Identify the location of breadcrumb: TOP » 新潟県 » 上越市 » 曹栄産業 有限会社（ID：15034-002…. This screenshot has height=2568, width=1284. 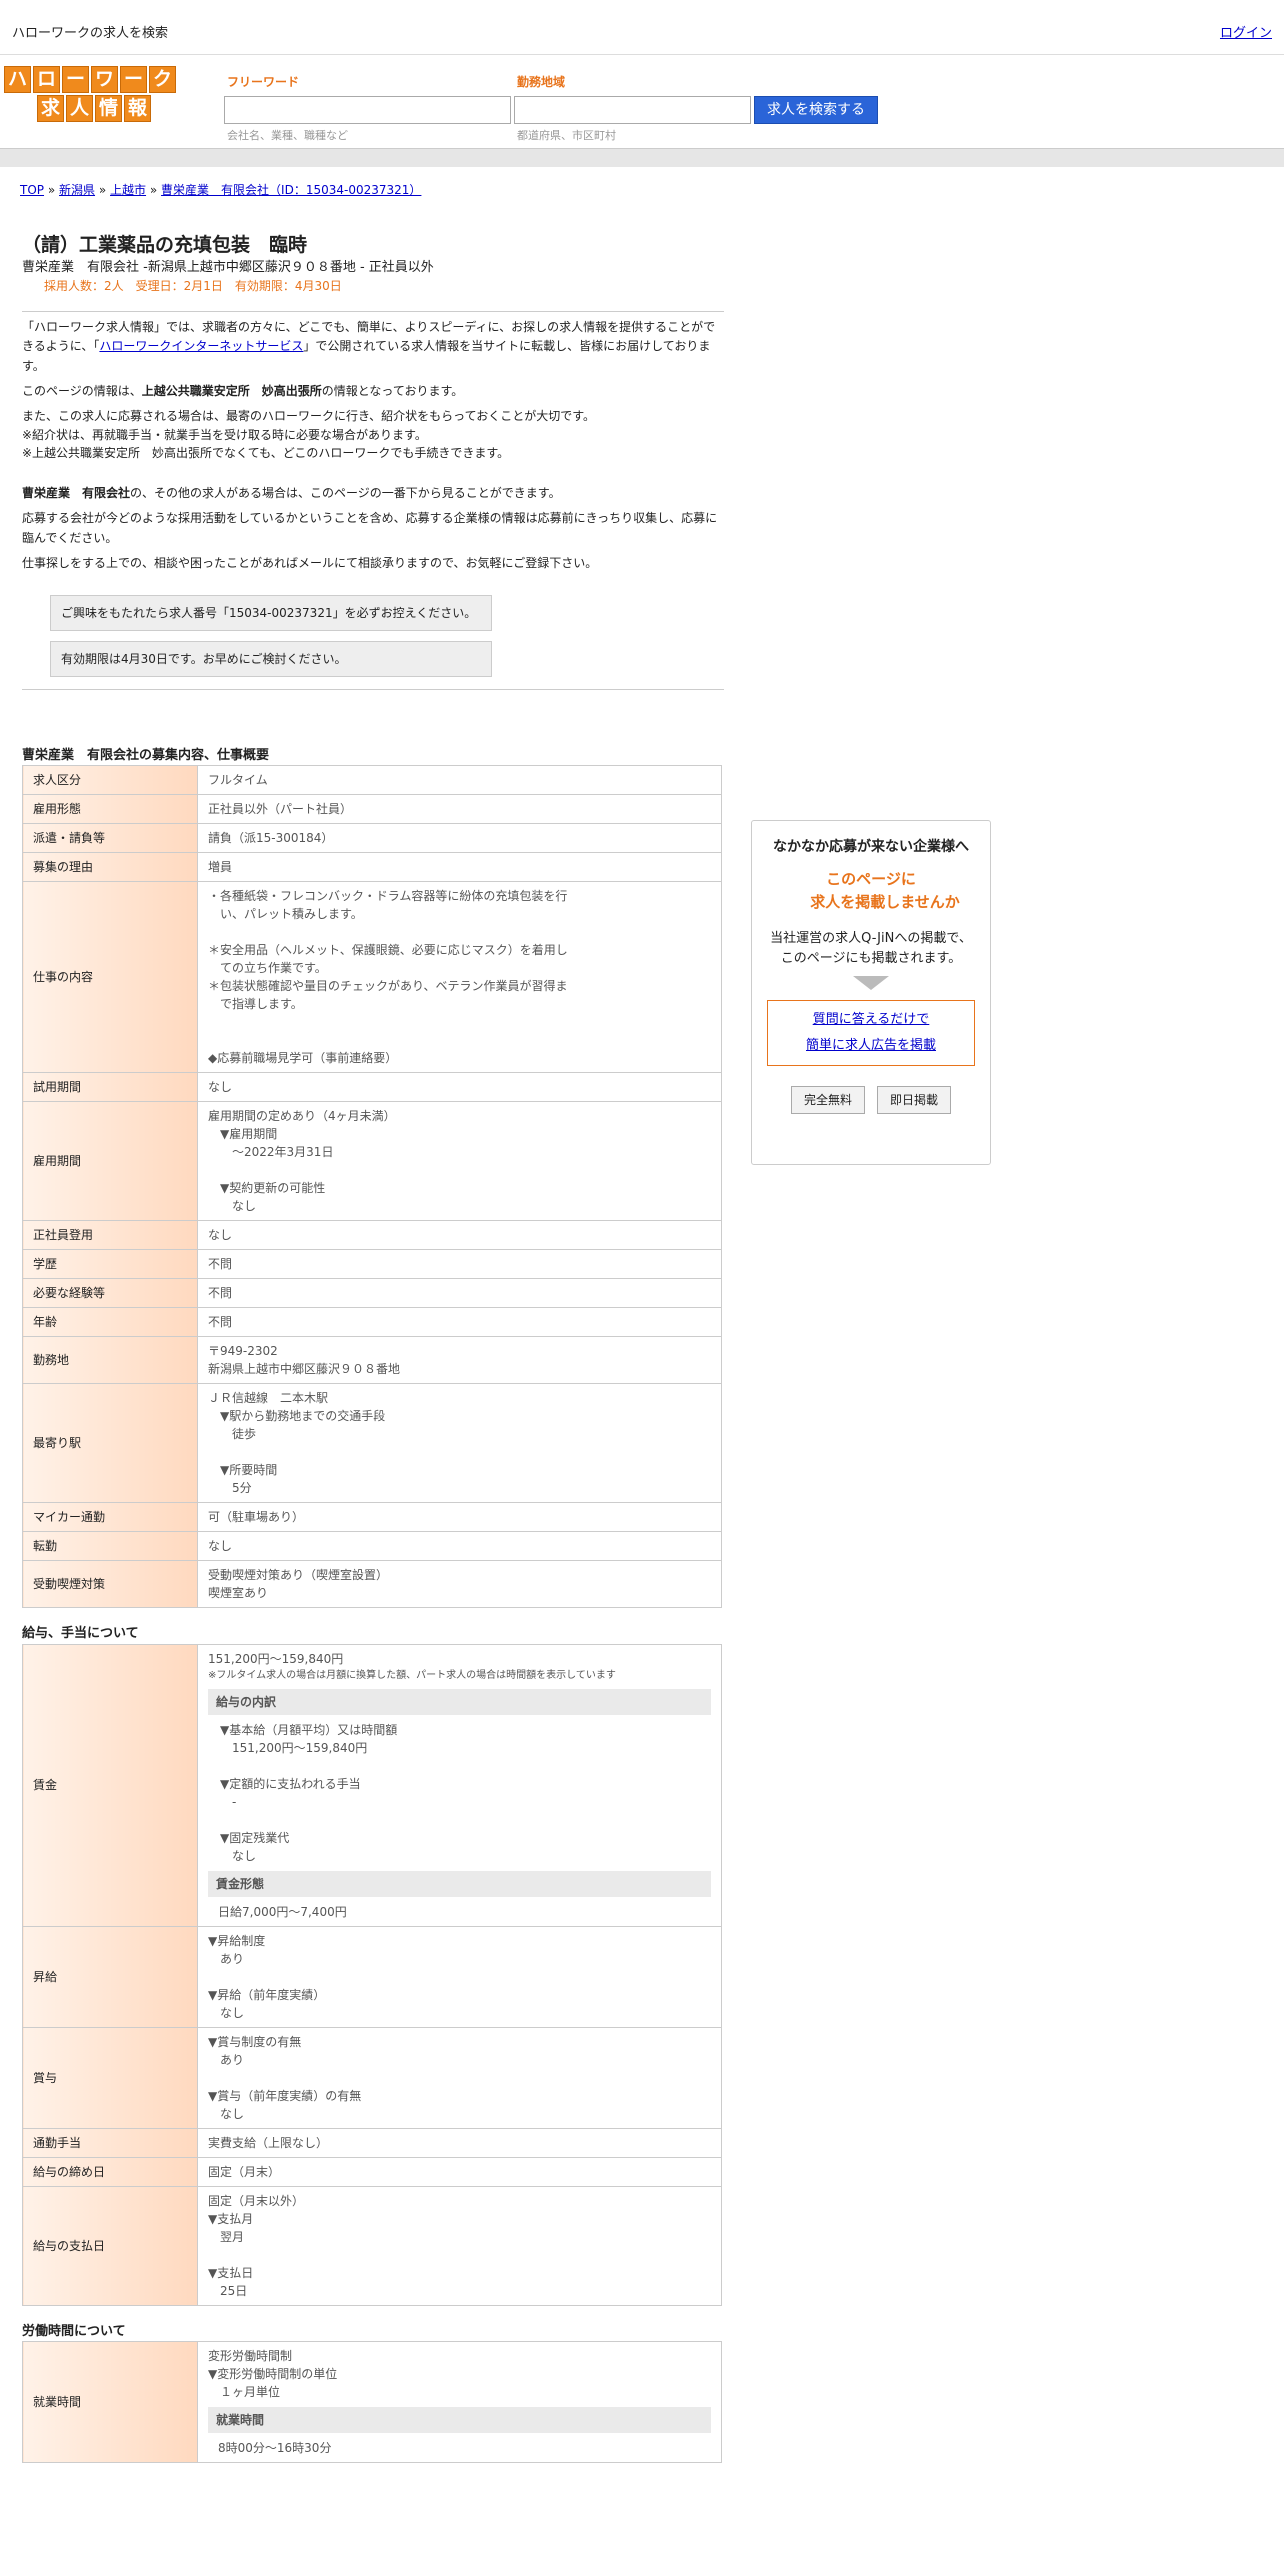
(220, 190).